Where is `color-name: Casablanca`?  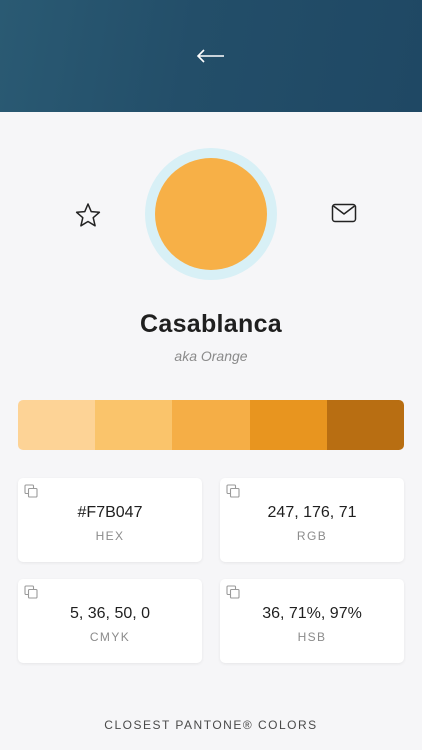
color-name: Casablanca is located at coordinates (211, 324).